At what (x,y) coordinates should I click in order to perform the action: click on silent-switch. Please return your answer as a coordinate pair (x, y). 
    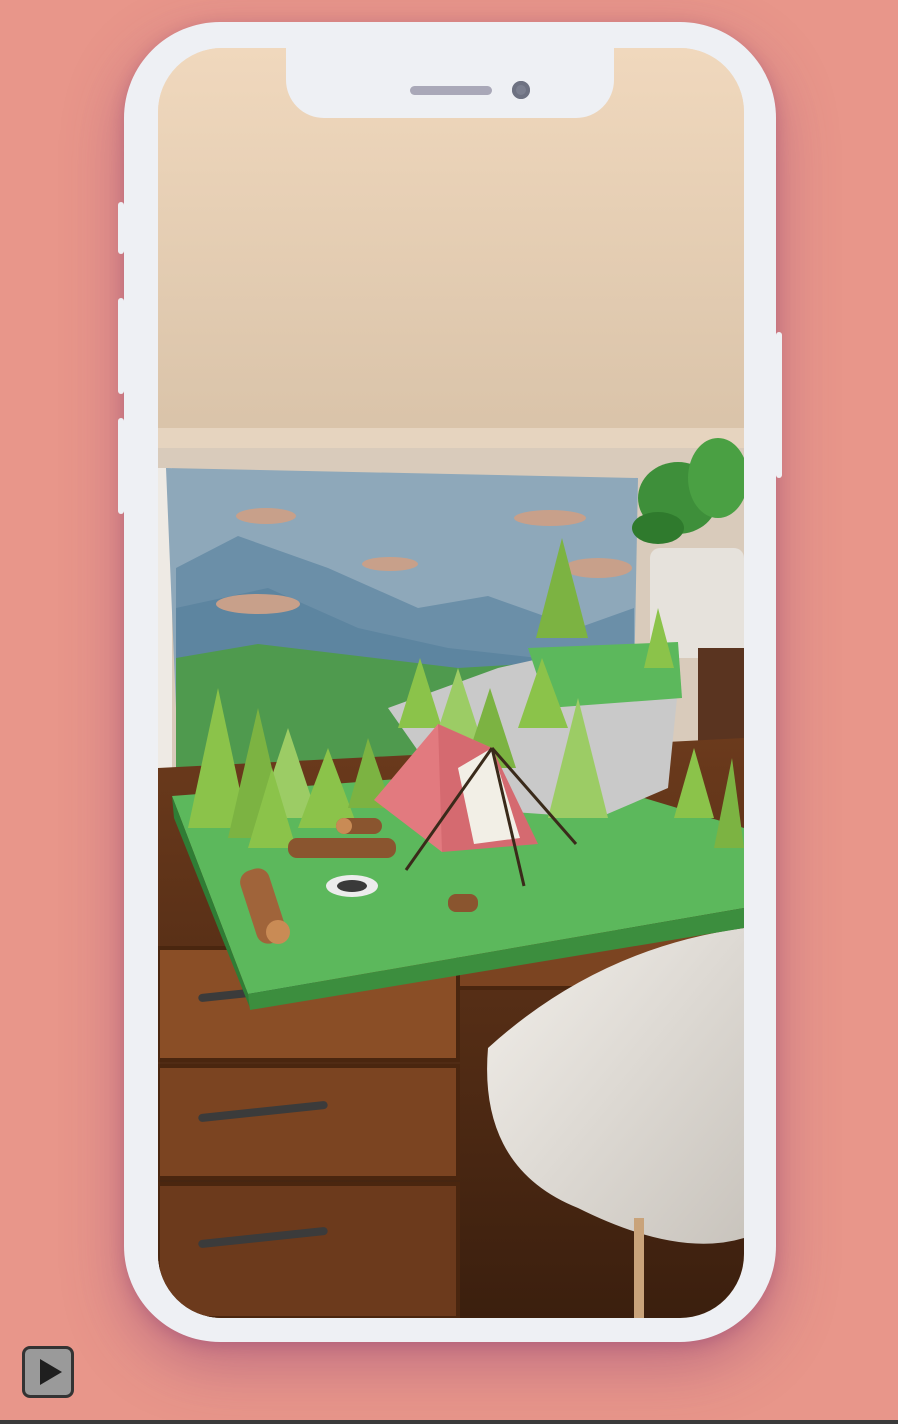
    Looking at the image, I should click on (121, 228).